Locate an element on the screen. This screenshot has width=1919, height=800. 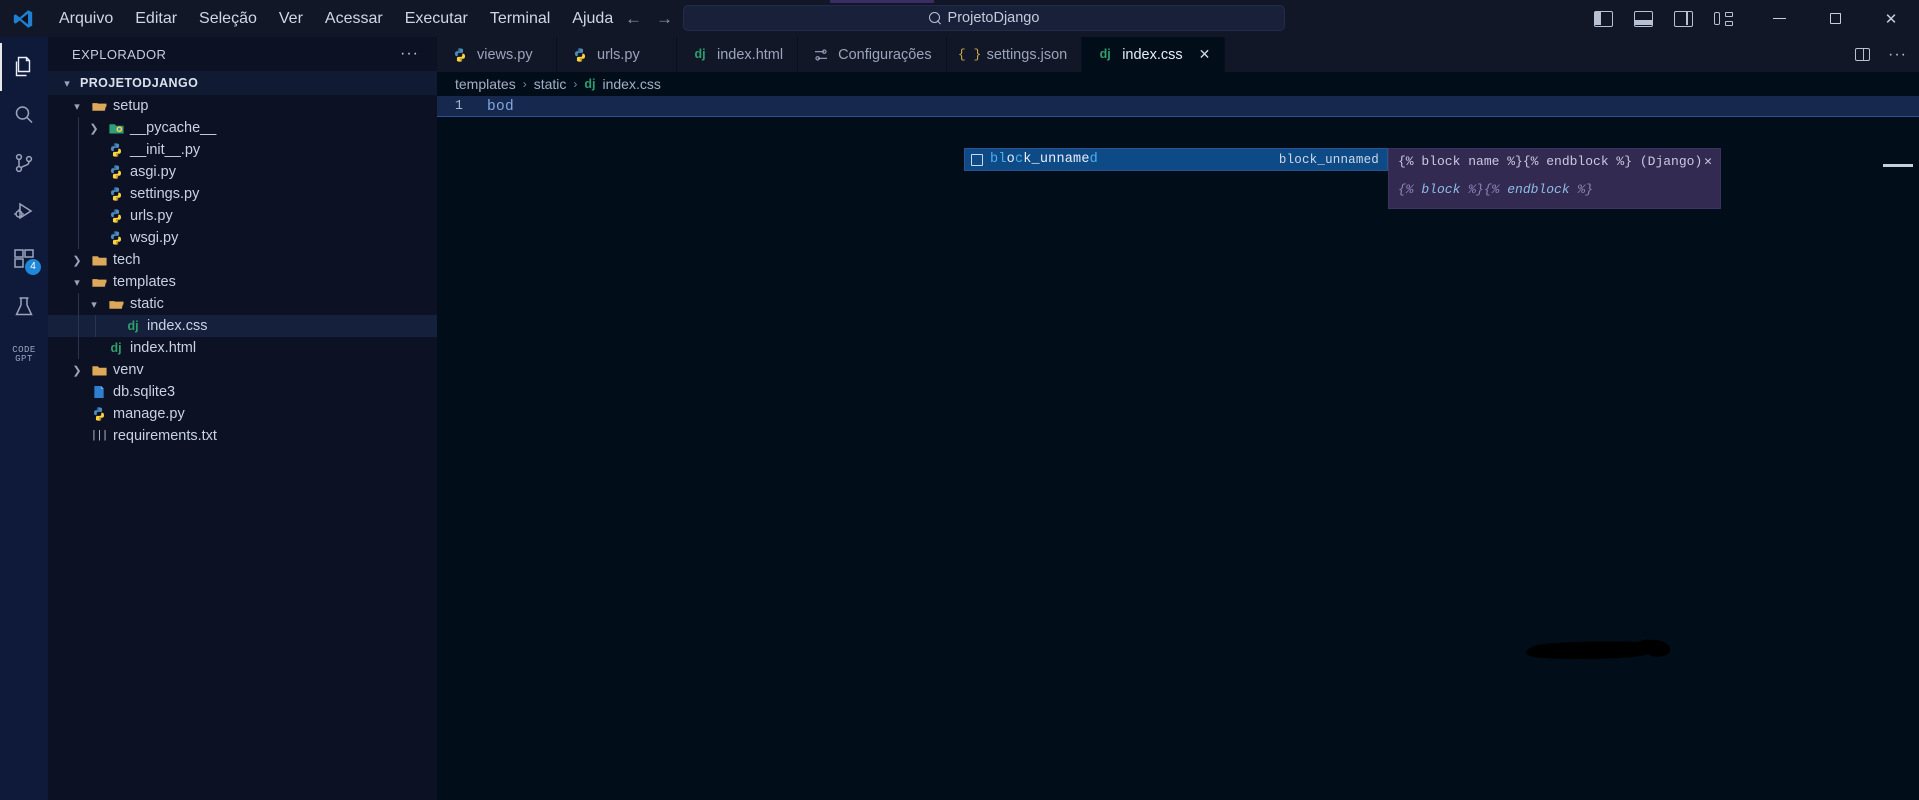
tree-item-label: settings.py is located at coordinates (165, 194).